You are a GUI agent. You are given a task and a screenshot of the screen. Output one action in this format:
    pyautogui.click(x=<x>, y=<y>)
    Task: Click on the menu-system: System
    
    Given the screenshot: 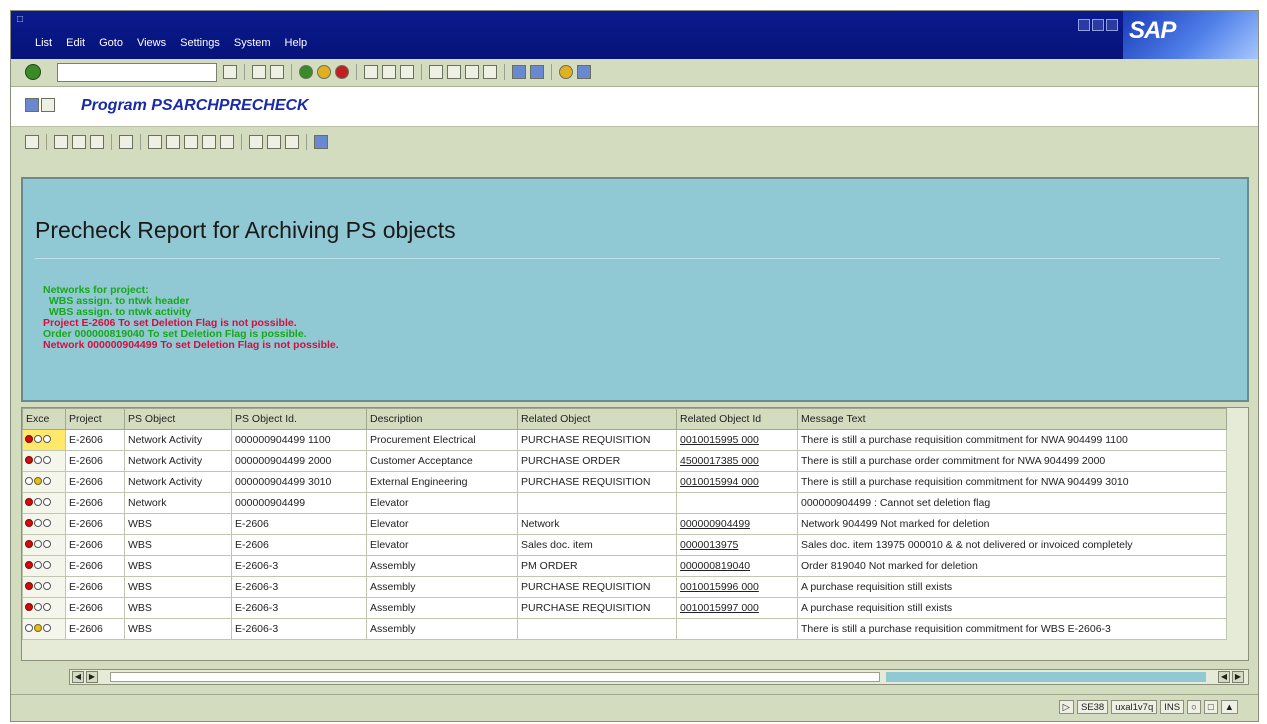 What is the action you would take?
    pyautogui.click(x=252, y=43)
    